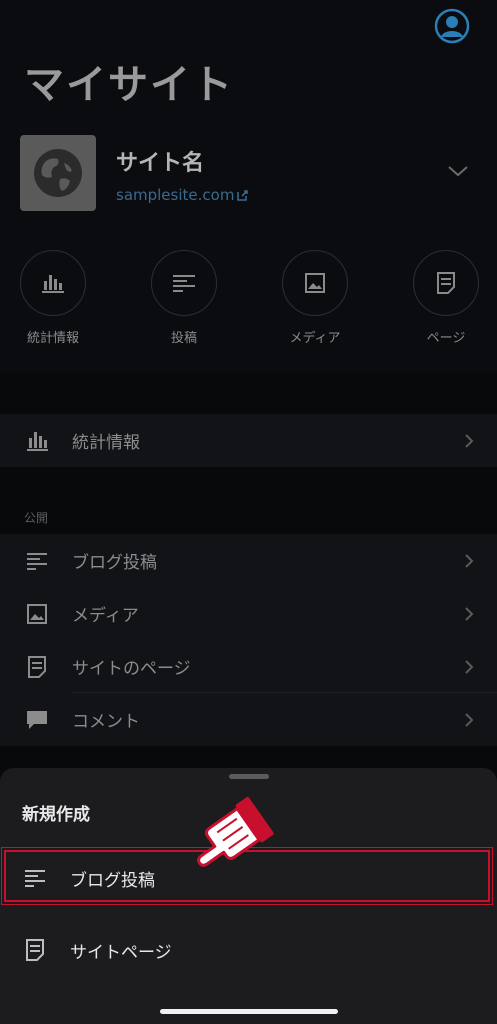 This screenshot has height=1024, width=497. I want to click on sheet-item-label: サイトページ, so click(121, 953).